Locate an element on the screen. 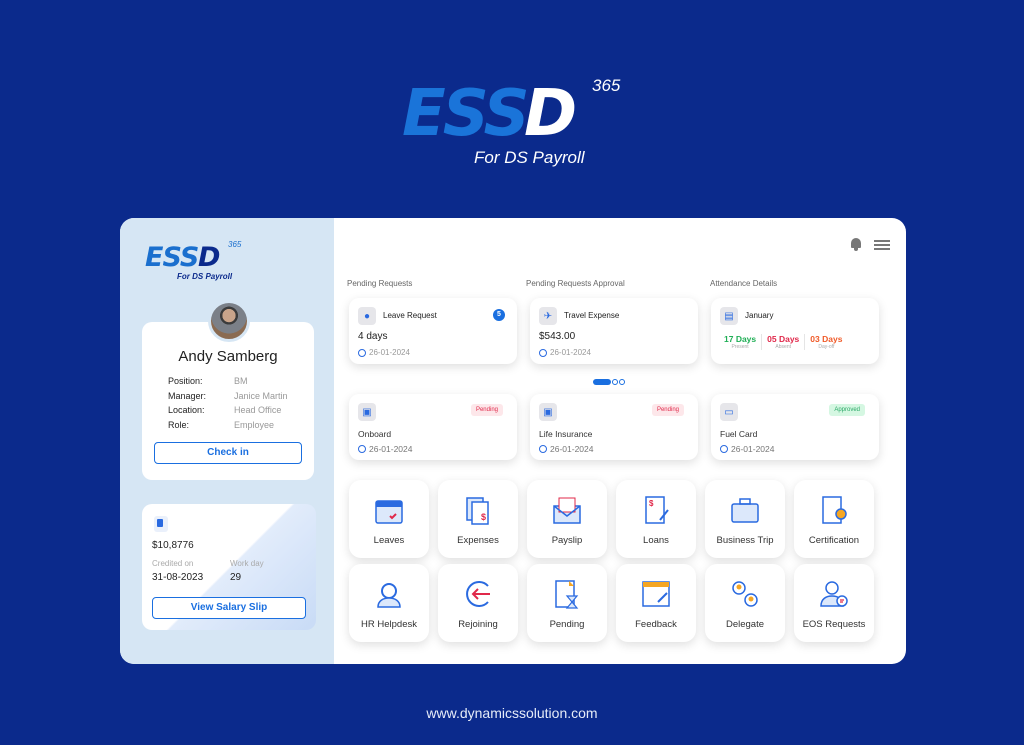 The width and height of the screenshot is (1024, 745). profile-row-position: Position: BM is located at coordinates (228, 381).